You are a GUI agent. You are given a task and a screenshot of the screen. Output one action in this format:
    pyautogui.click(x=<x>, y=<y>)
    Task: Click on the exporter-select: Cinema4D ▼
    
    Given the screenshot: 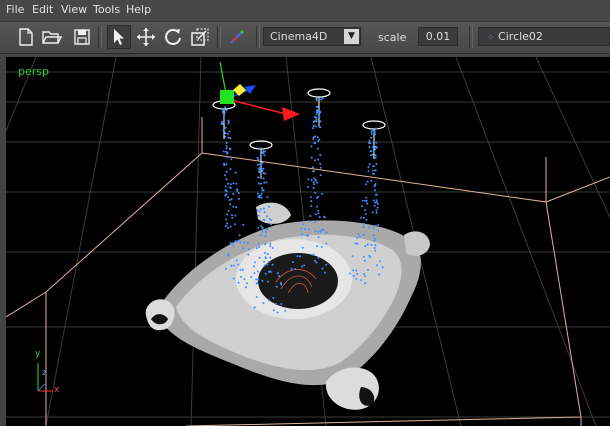 What is the action you would take?
    pyautogui.click(x=312, y=36)
    